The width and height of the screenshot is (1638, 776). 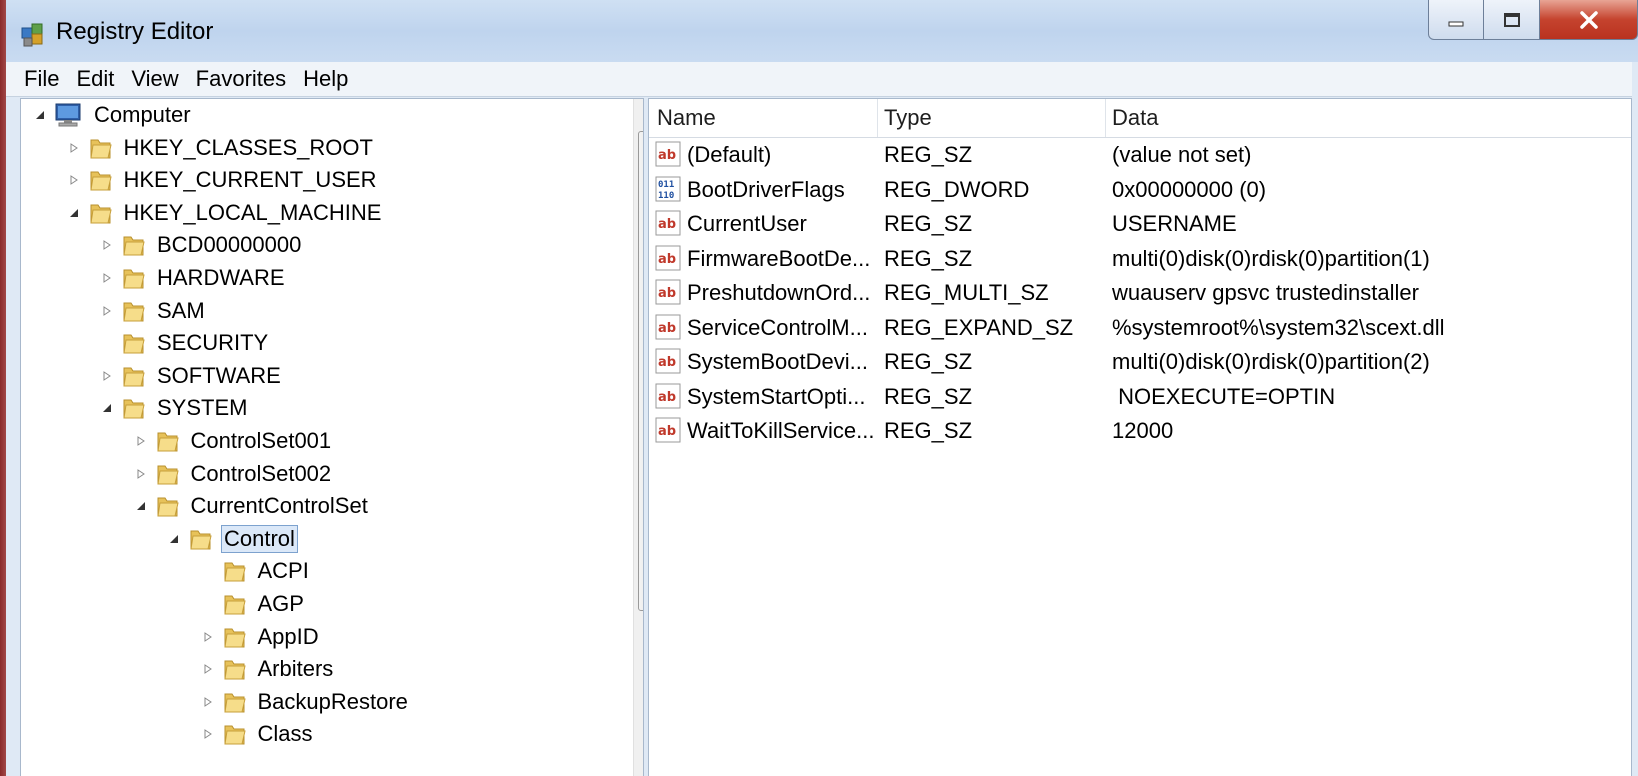 I want to click on tree-node: HARDWARE, so click(x=194, y=278).